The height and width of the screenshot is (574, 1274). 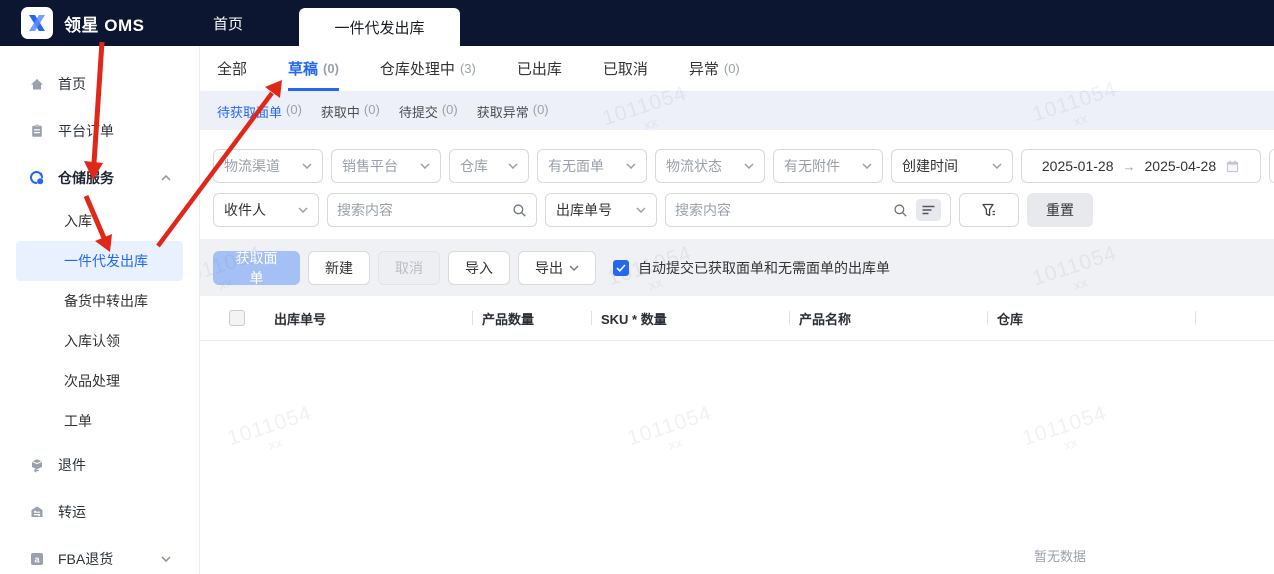 I want to click on draft-subtabs: 待获取面单 (0) 获取中 (0) 待提交 (0) 获取异常 (0), so click(x=737, y=111).